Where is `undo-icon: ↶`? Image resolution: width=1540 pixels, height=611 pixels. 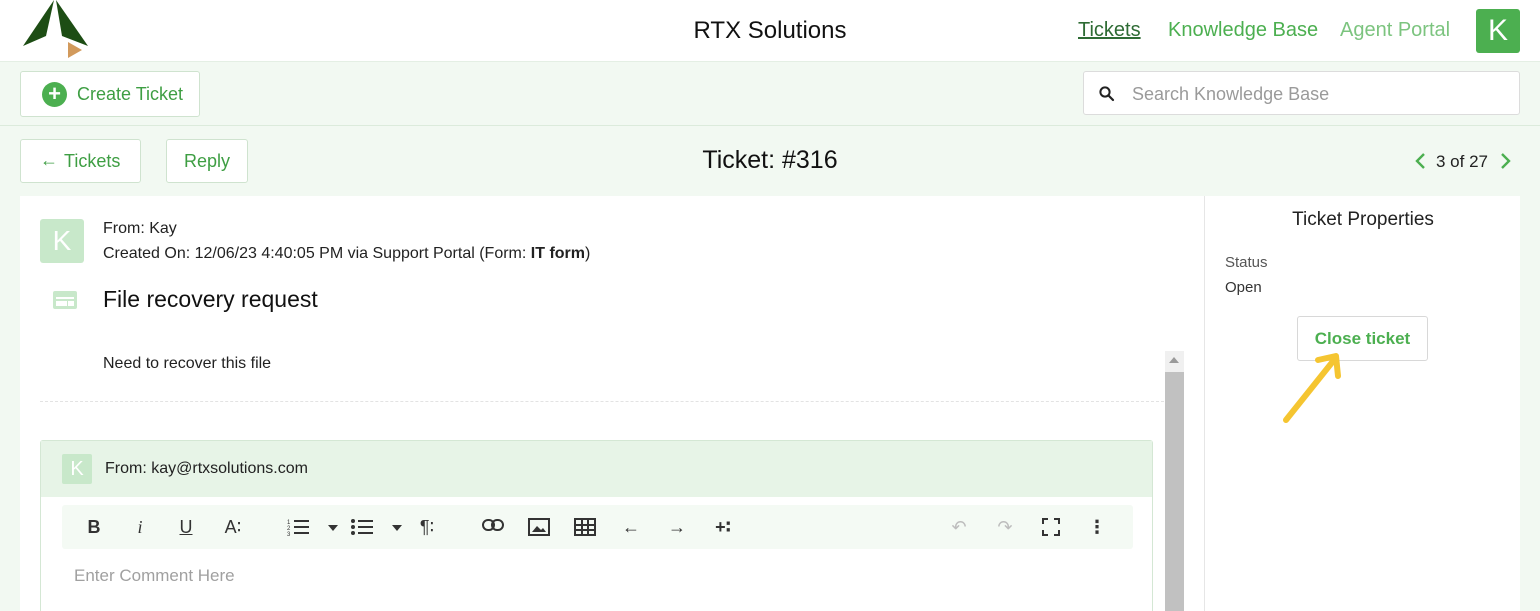
undo-icon: ↶ is located at coordinates (959, 527).